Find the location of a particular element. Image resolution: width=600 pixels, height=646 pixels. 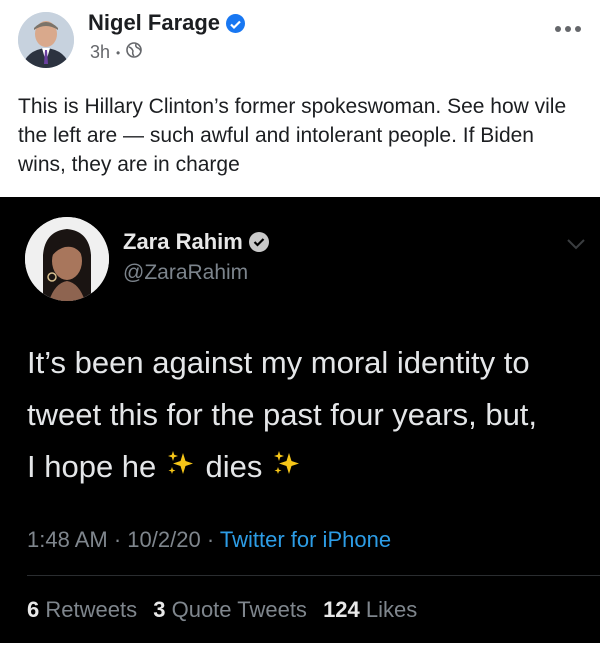

likes-label: Likes is located at coordinates (391, 609).